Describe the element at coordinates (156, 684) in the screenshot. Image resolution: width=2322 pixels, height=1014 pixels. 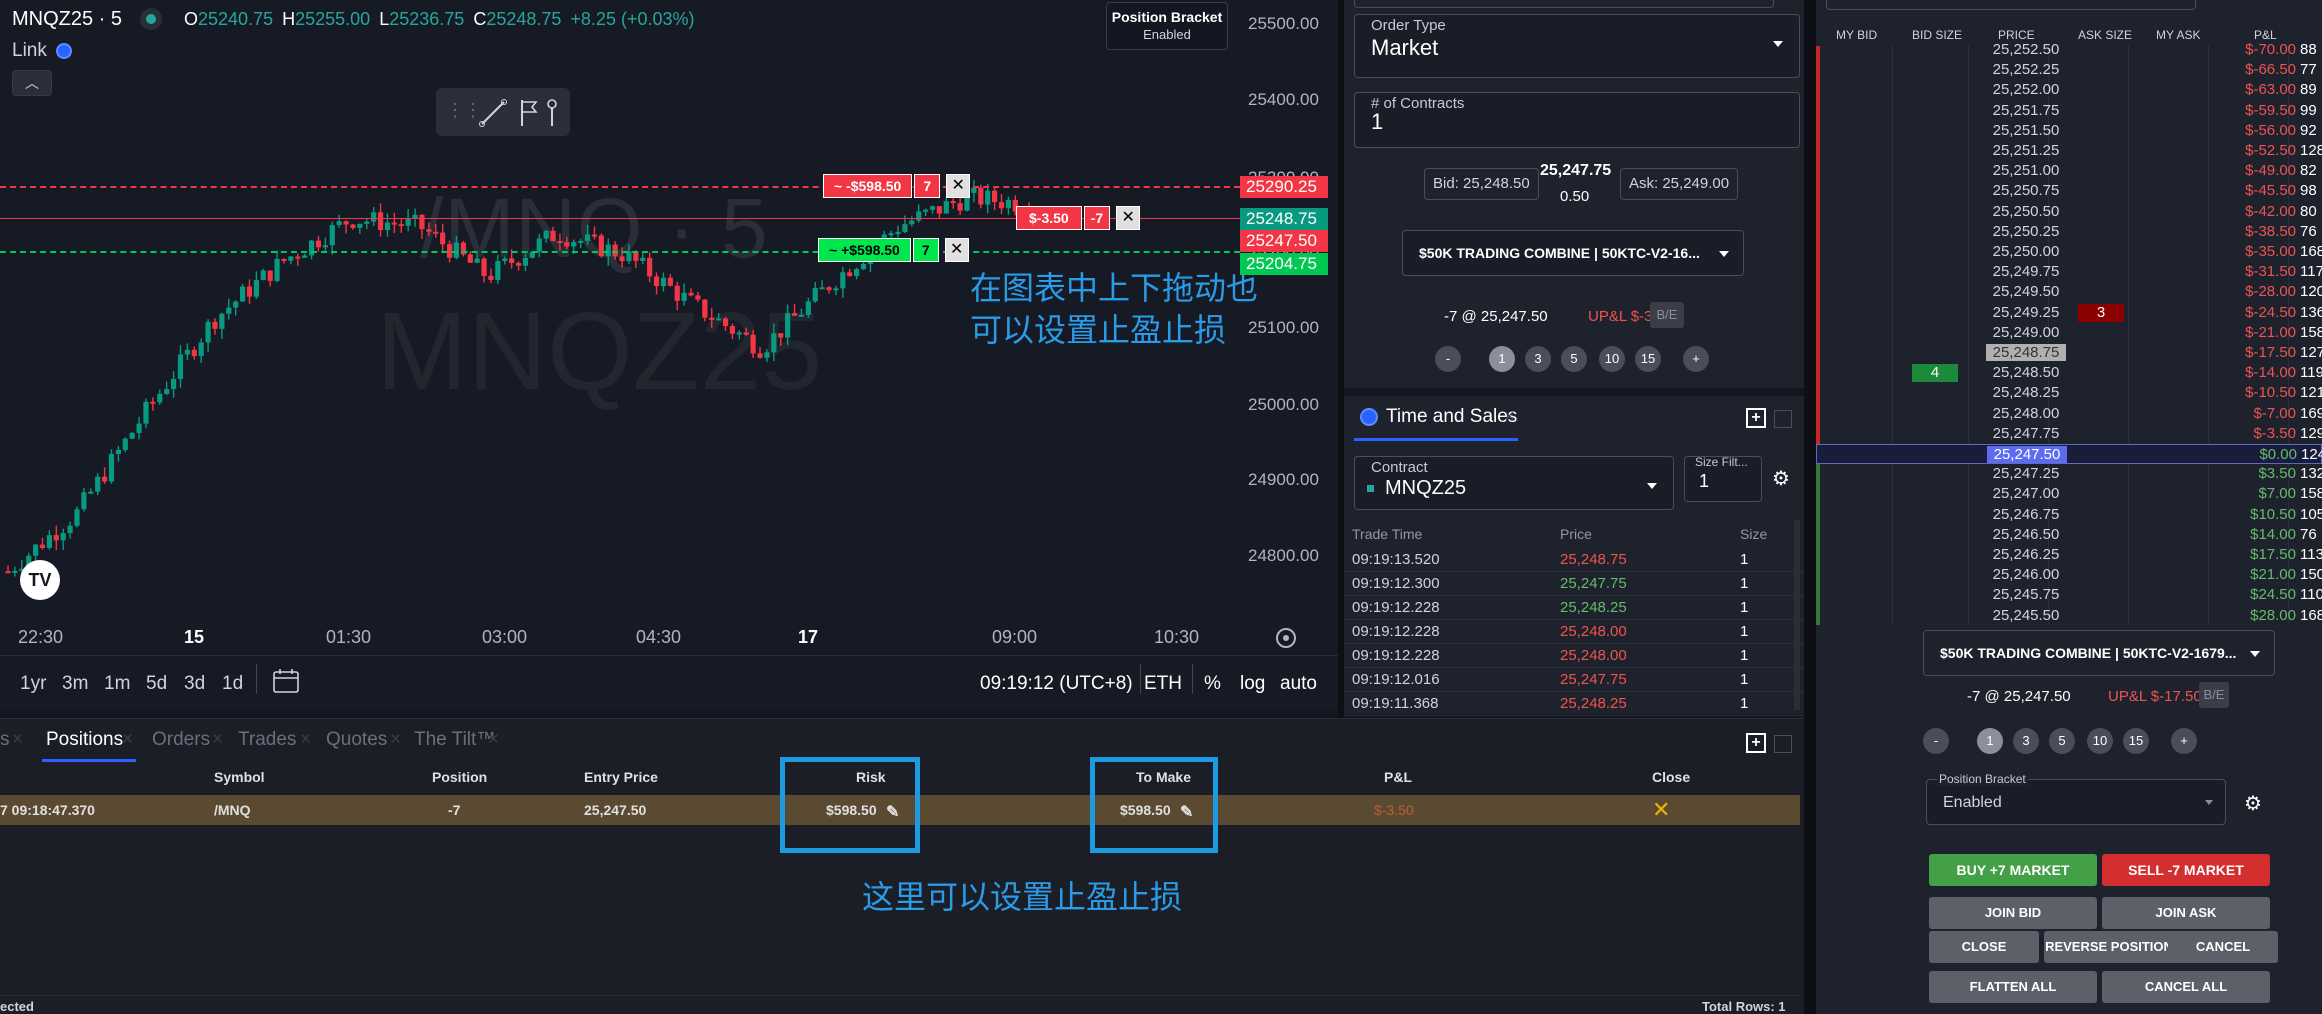
I see `timeframe-5d: 5d` at that location.